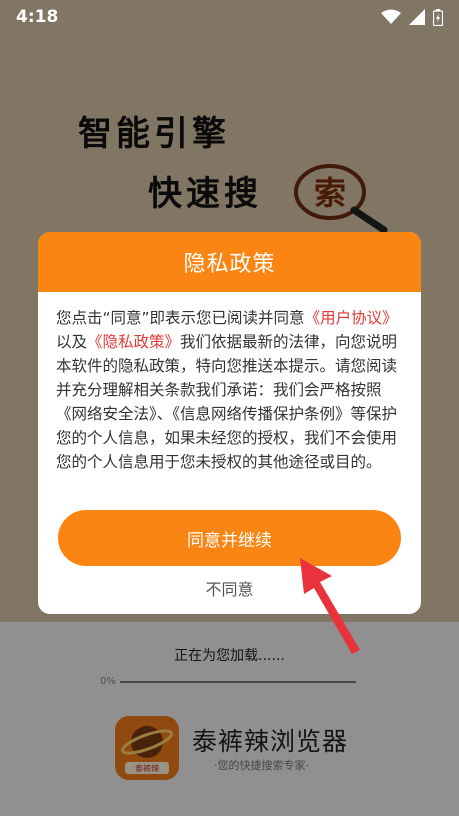 The width and height of the screenshot is (459, 816). Describe the element at coordinates (133, 342) in the screenshot. I see `privacy-policy-link: 《隐私政策》` at that location.